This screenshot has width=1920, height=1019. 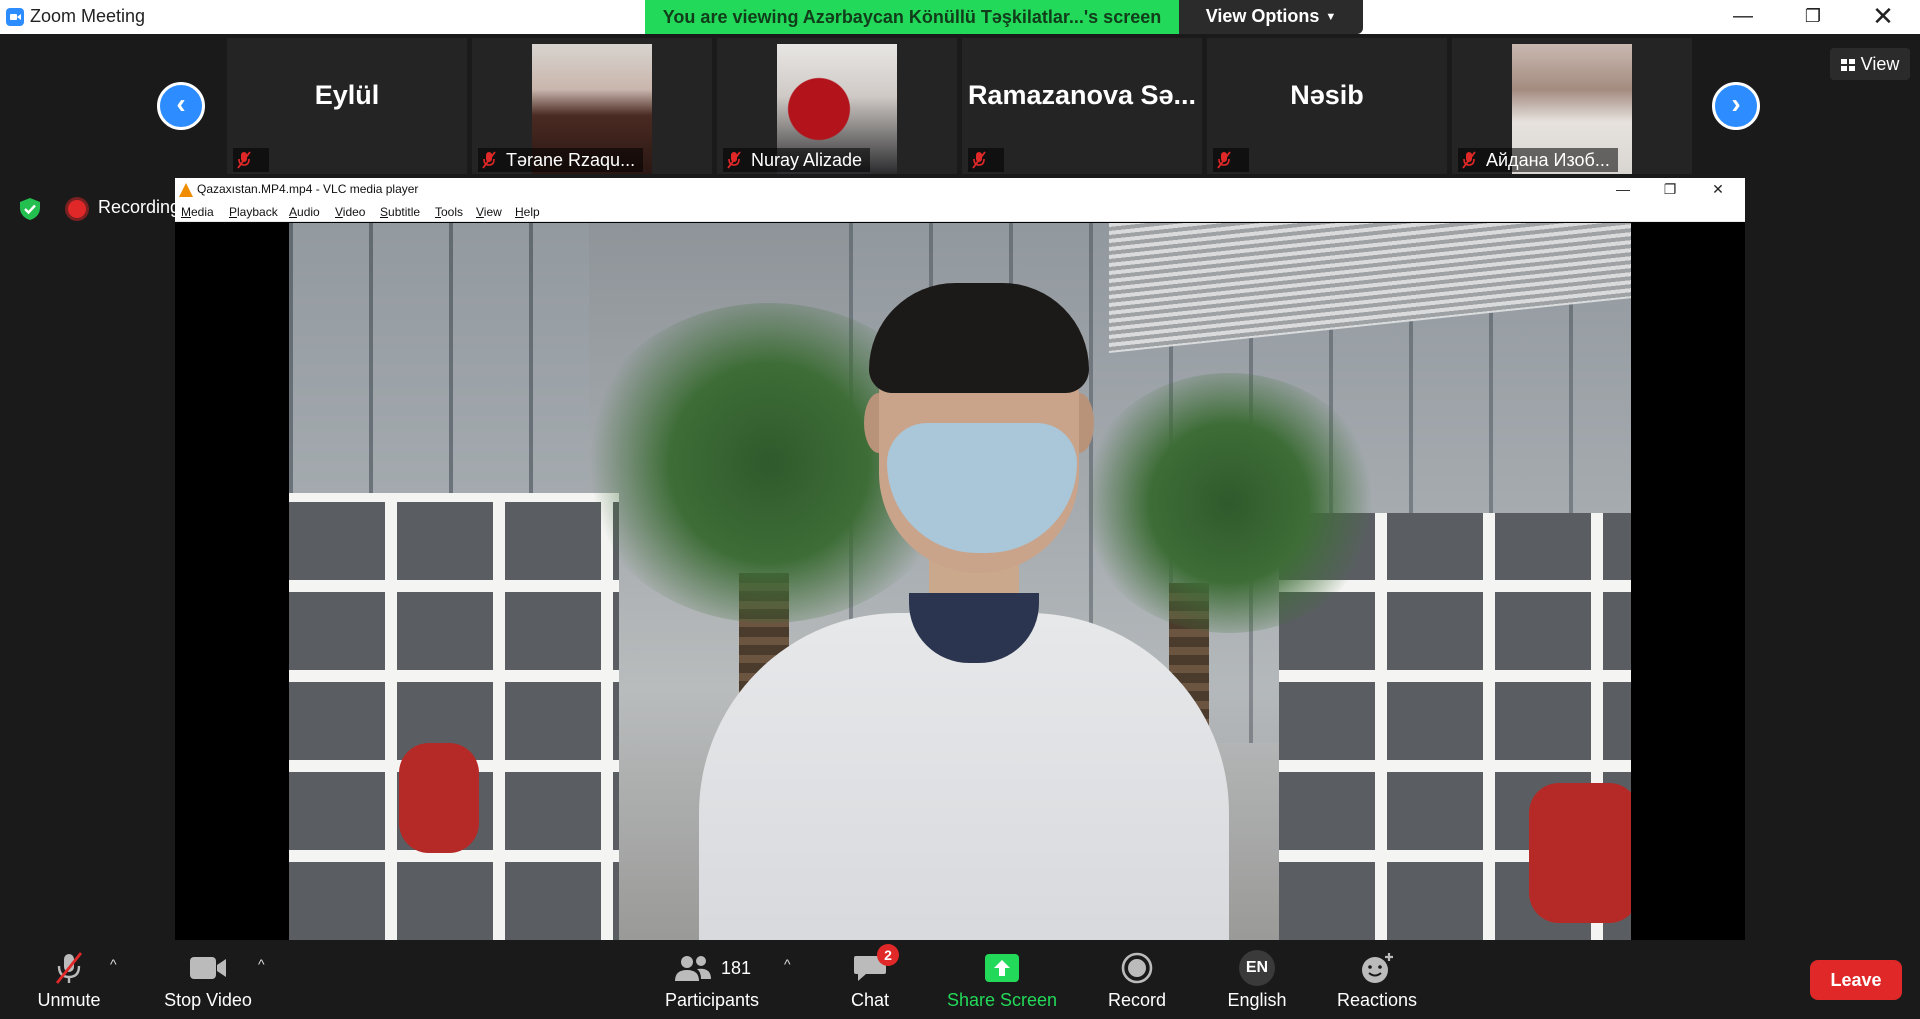 What do you see at coordinates (449, 212) in the screenshot?
I see `vlc-menu-tools: Tools` at bounding box center [449, 212].